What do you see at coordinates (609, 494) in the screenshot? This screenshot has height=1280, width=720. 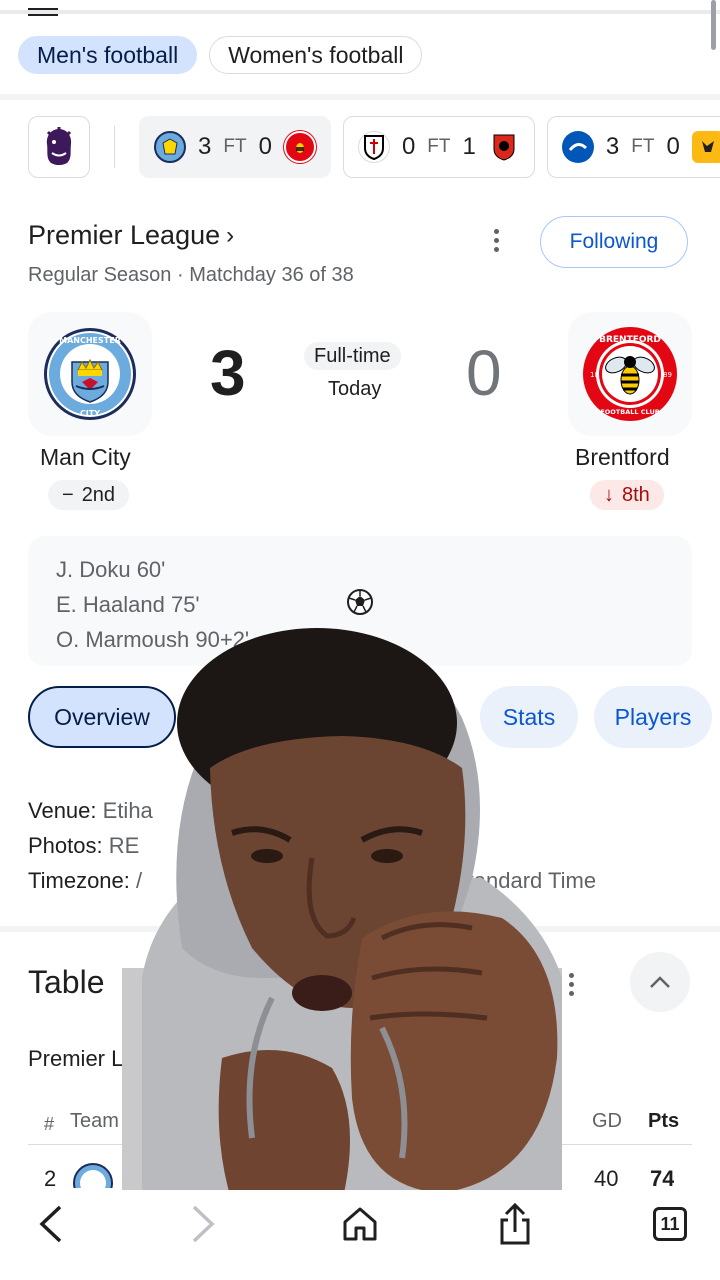 I see `arrow-down-icon: ↓` at bounding box center [609, 494].